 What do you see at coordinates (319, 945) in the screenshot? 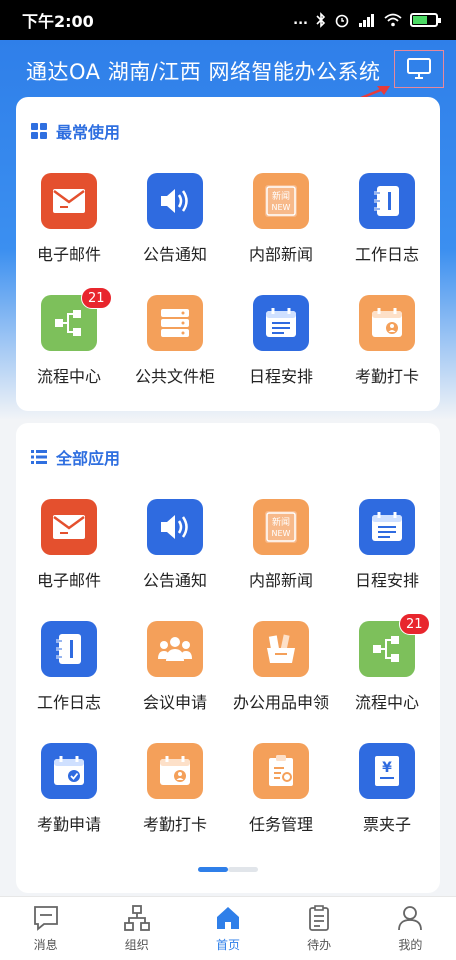
I see `tab-label: 待办` at bounding box center [319, 945].